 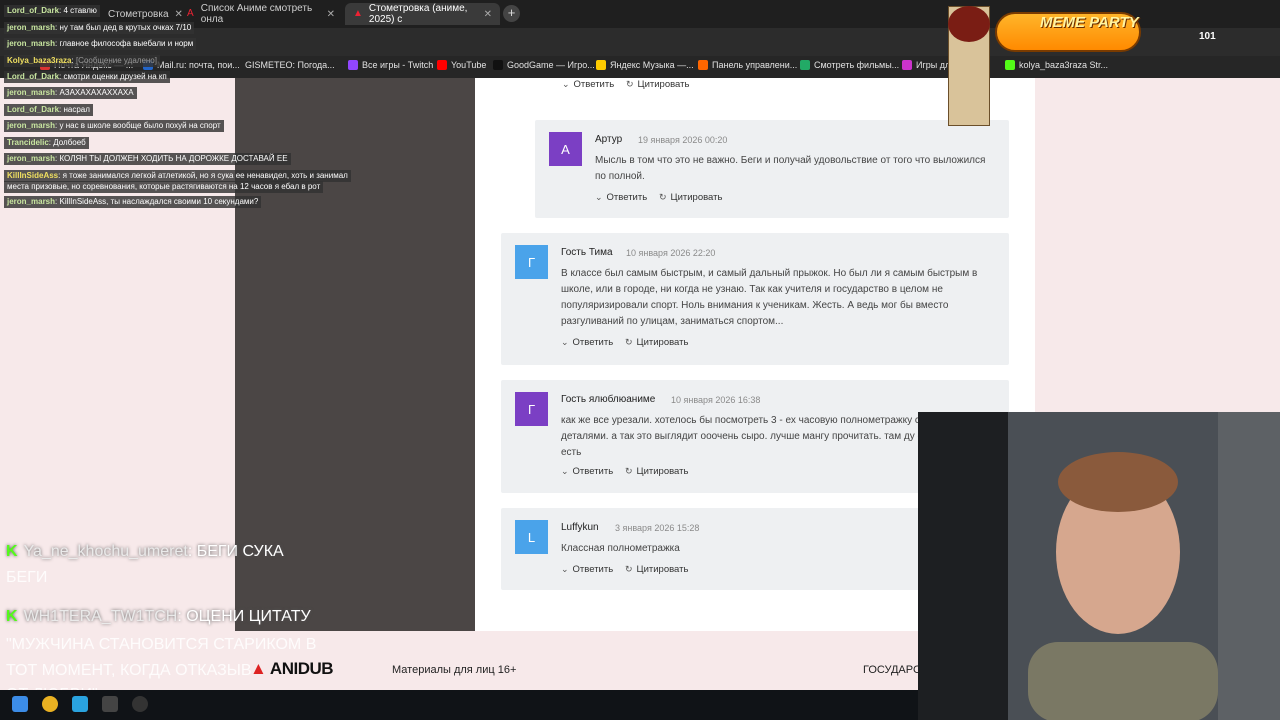 What do you see at coordinates (48, 110) in the screenshot?
I see `chat-message: Lord_of_Dark: насрал` at bounding box center [48, 110].